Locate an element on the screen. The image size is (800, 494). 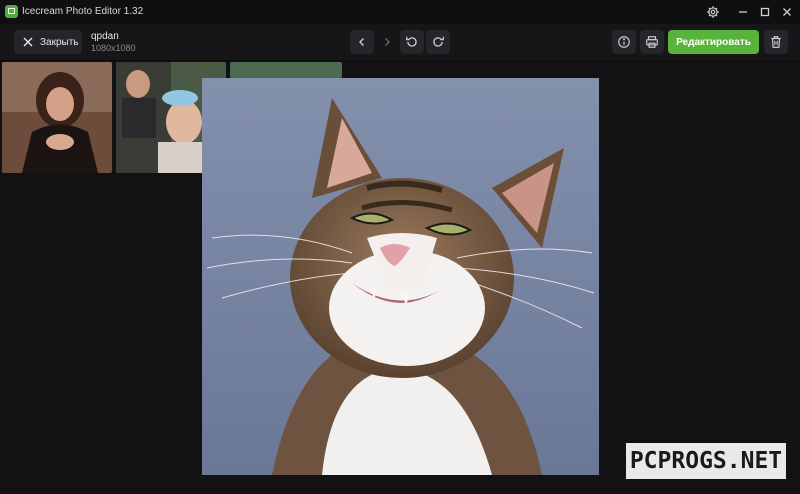
close-button-label: Закрыть is located at coordinates (59, 42).